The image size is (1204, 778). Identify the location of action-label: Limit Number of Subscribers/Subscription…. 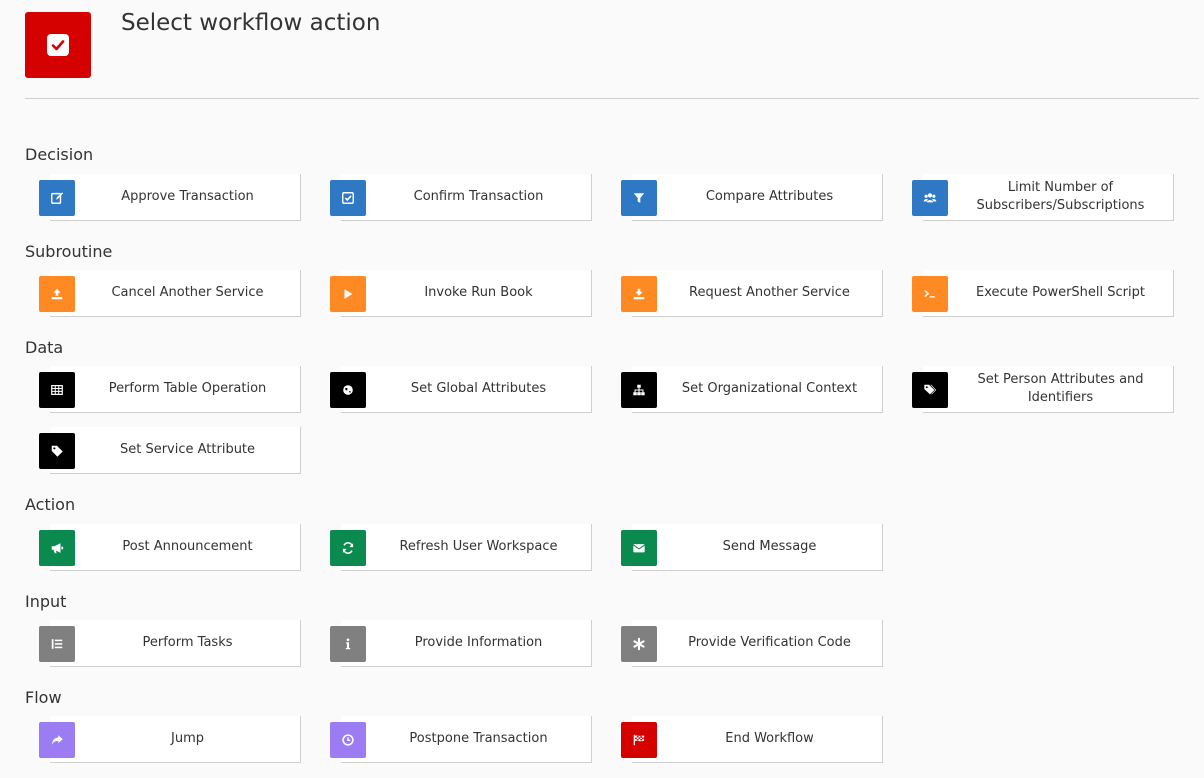
(1060, 196).